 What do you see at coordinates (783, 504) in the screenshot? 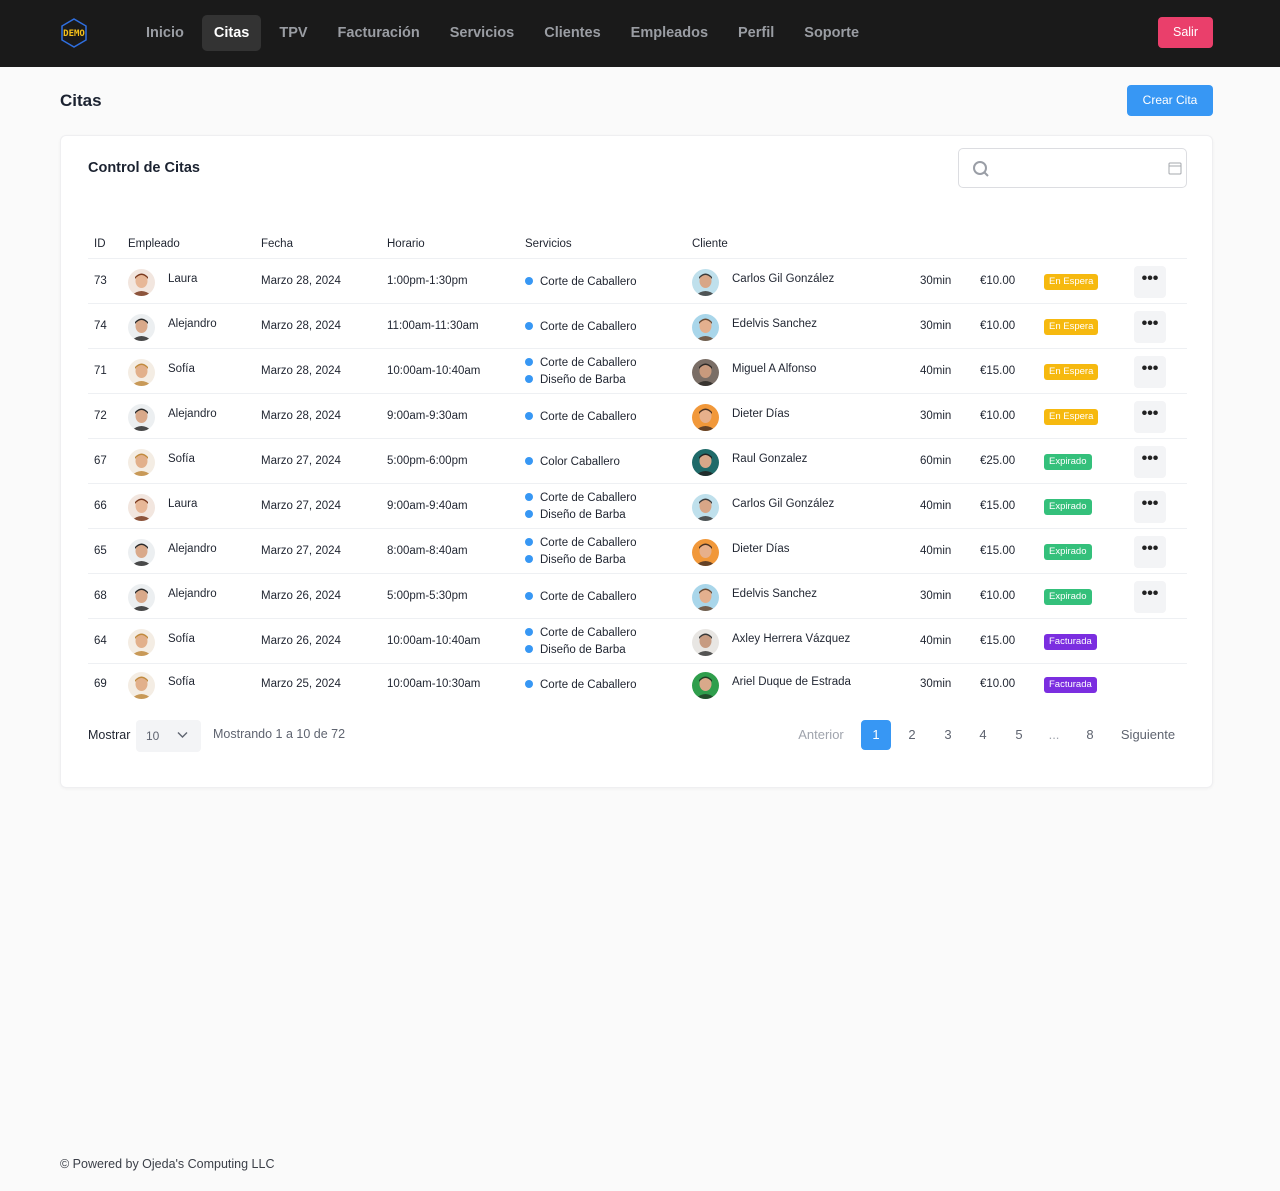
I see `client-name: Carlos Gil González` at bounding box center [783, 504].